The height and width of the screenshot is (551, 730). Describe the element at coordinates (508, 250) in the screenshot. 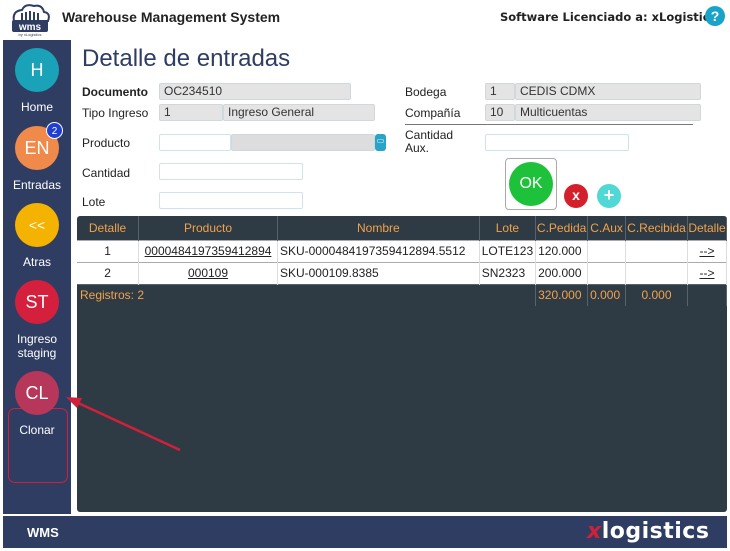

I see `cell-lote: LOTE123` at that location.